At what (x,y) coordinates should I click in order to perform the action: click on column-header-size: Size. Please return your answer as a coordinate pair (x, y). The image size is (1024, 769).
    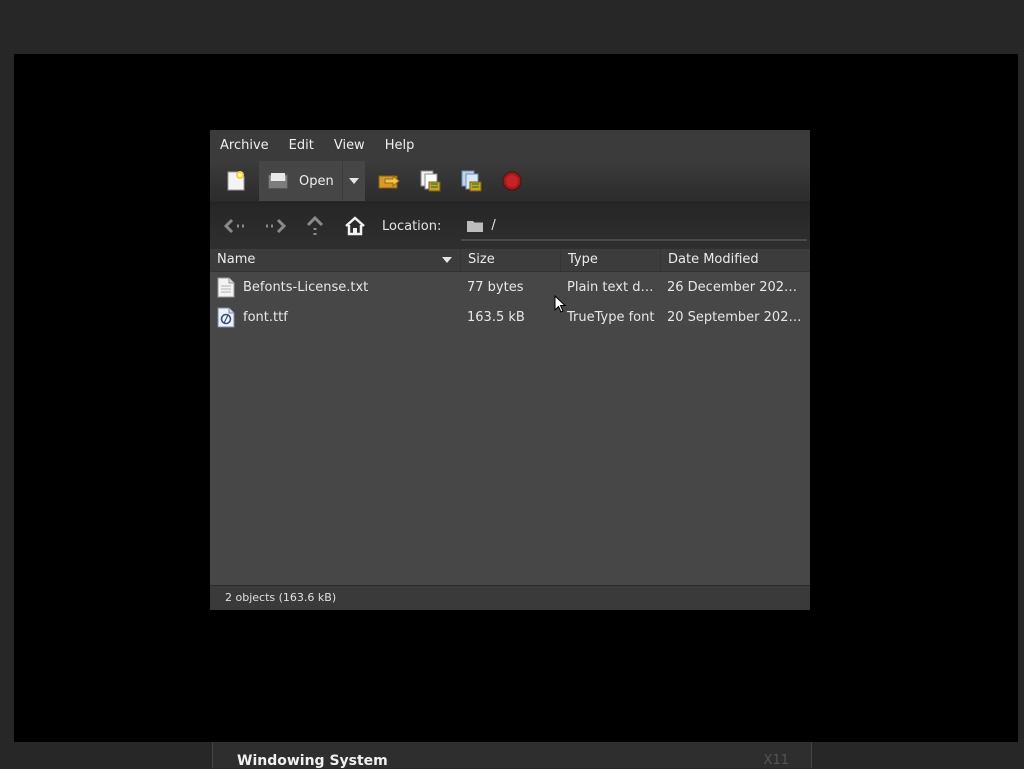
    Looking at the image, I should click on (511, 260).